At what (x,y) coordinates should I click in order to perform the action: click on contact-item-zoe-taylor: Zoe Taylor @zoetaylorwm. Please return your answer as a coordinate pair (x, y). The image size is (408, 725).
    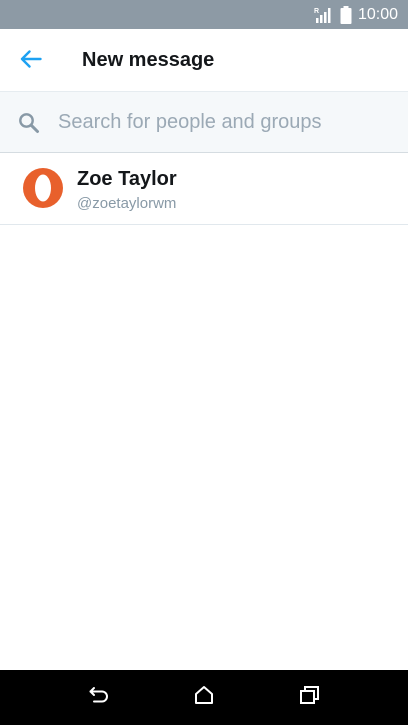
    Looking at the image, I should click on (204, 189).